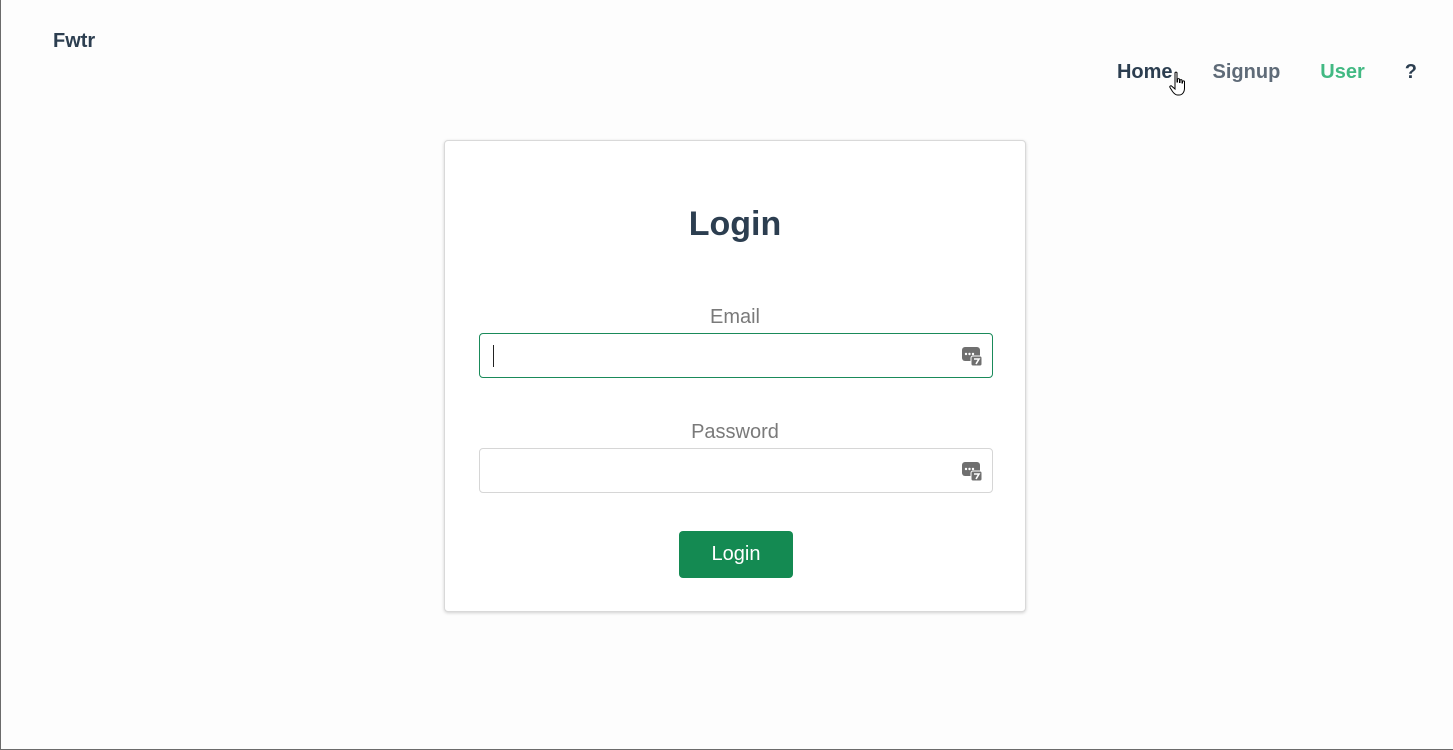  I want to click on top-nav: Home Signup User ?, so click(1267, 72).